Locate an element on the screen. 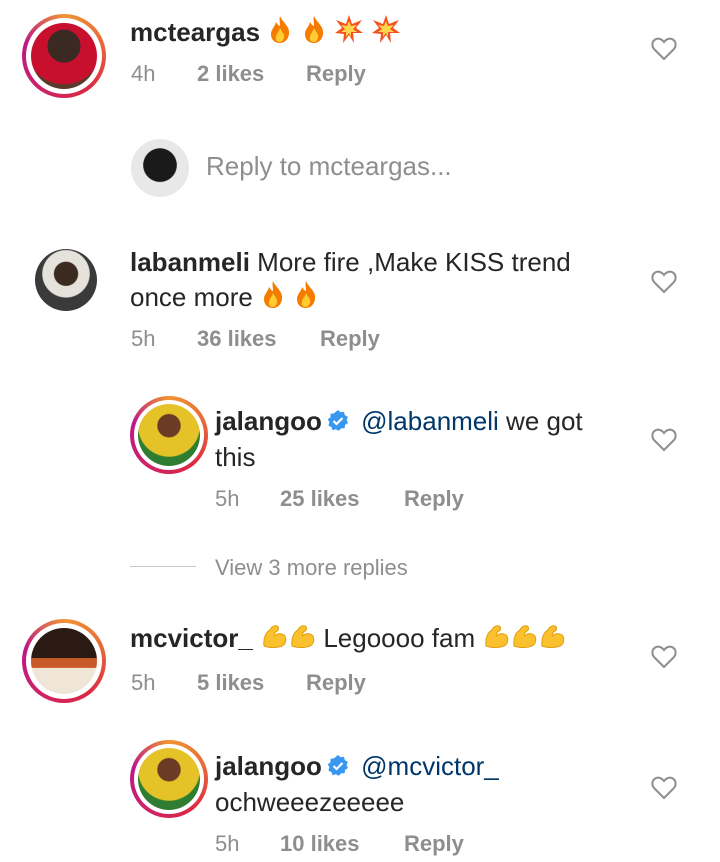 Image resolution: width=720 pixels, height=862 pixels. current-user-avatar is located at coordinates (160, 168).